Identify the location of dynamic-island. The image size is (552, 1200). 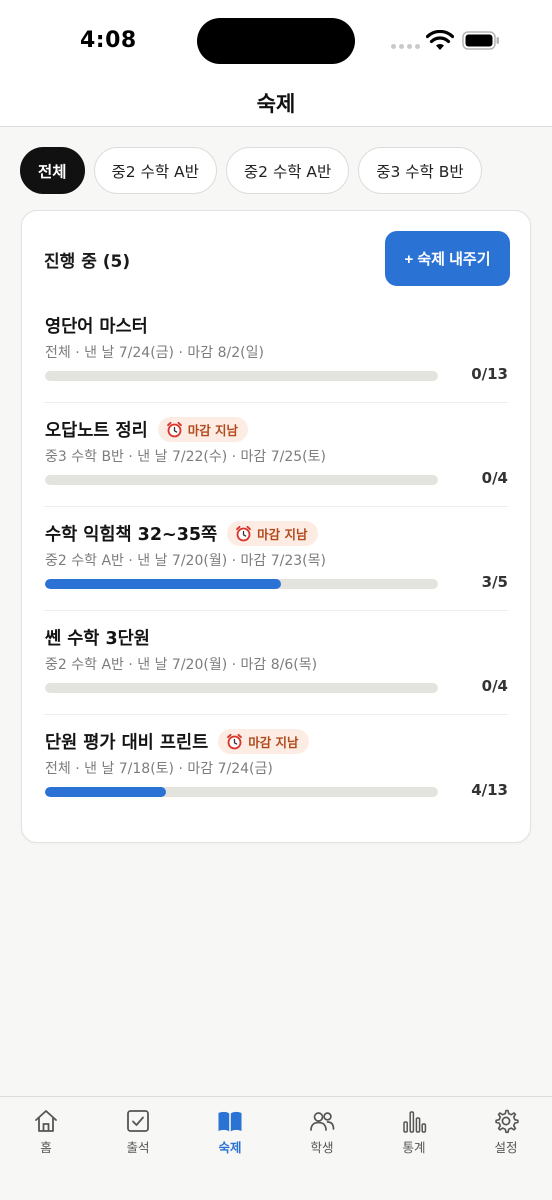
(276, 41).